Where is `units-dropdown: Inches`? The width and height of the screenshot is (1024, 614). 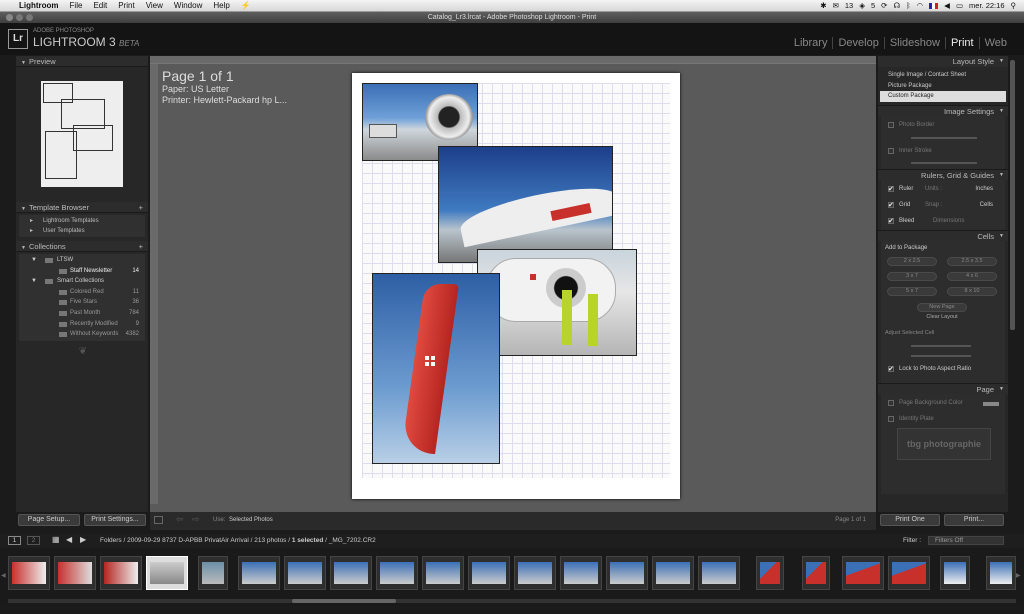
units-dropdown: Inches is located at coordinates (984, 189).